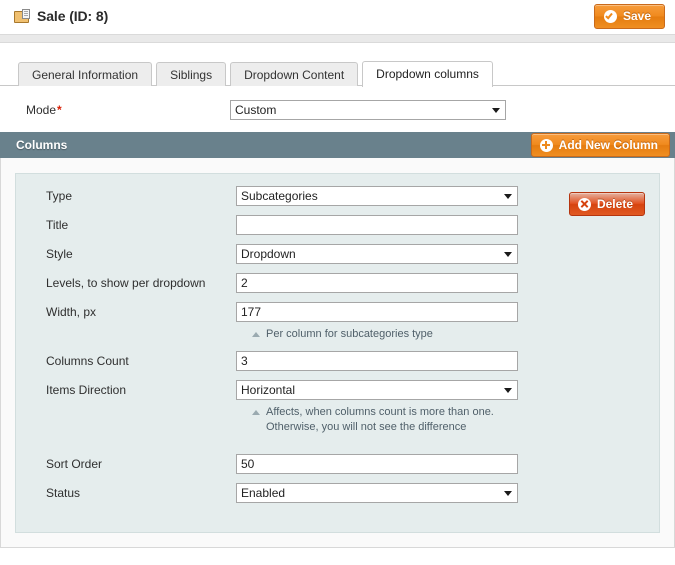 The width and height of the screenshot is (675, 565). I want to click on title-label: Title, so click(57, 225).